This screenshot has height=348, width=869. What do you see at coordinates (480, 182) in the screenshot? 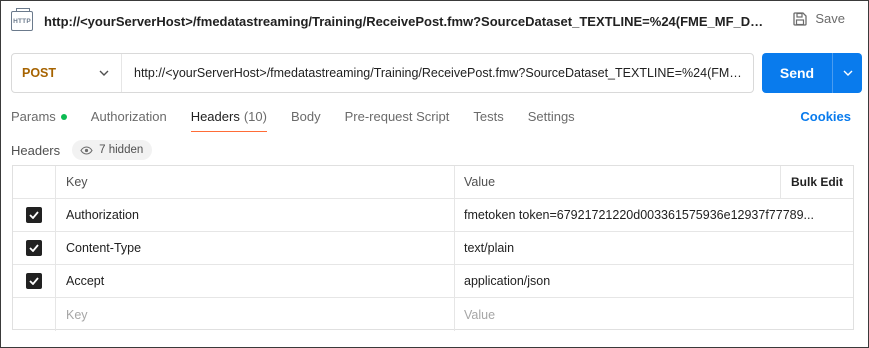
I see `column-header-value: Value` at bounding box center [480, 182].